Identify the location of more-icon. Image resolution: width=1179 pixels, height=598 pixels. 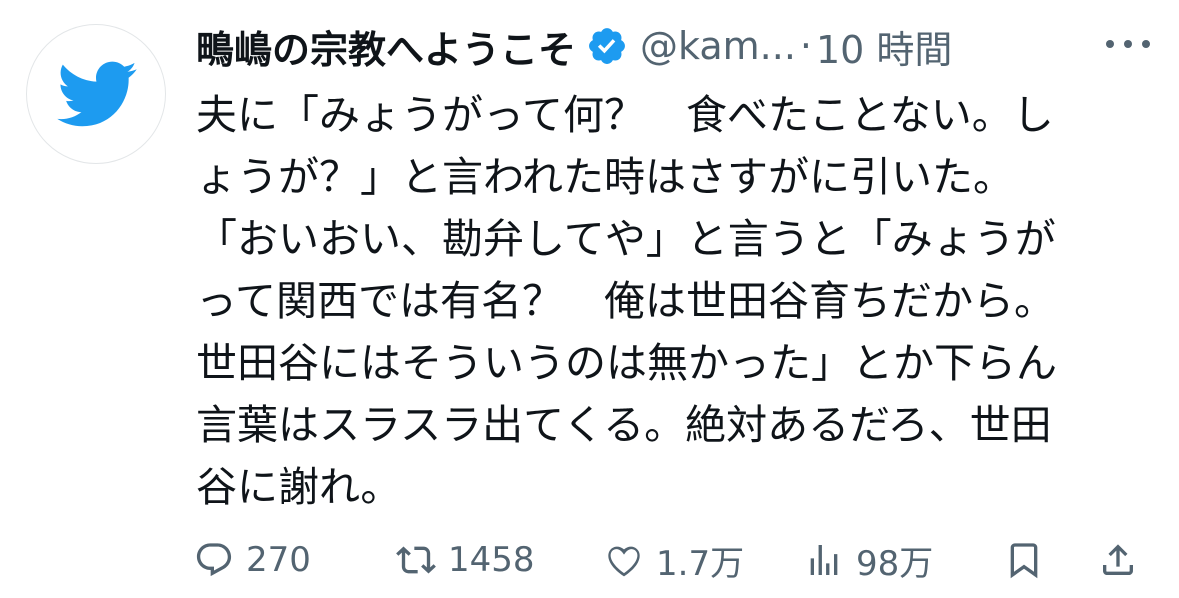
(1128, 44).